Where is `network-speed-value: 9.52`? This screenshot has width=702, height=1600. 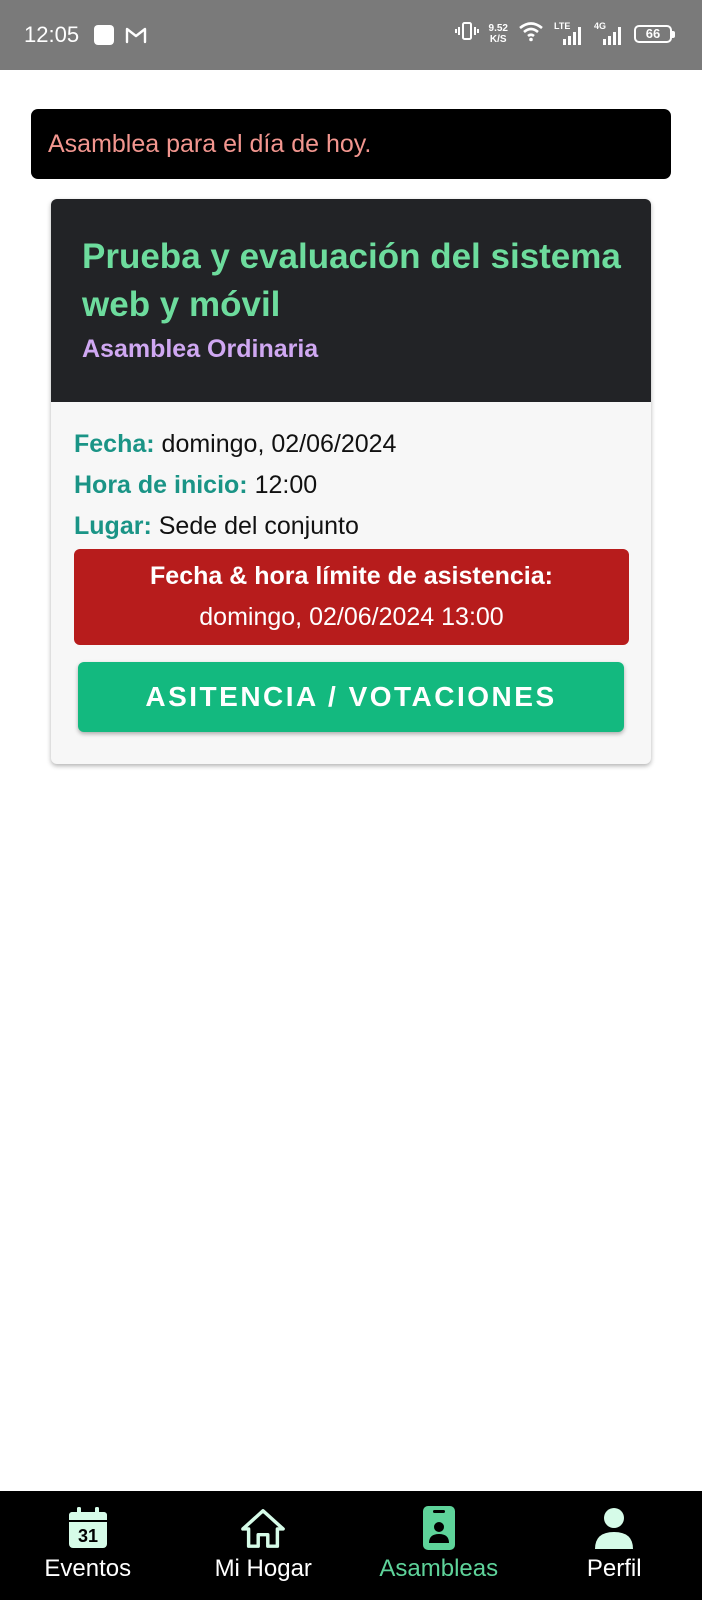 network-speed-value: 9.52 is located at coordinates (498, 28).